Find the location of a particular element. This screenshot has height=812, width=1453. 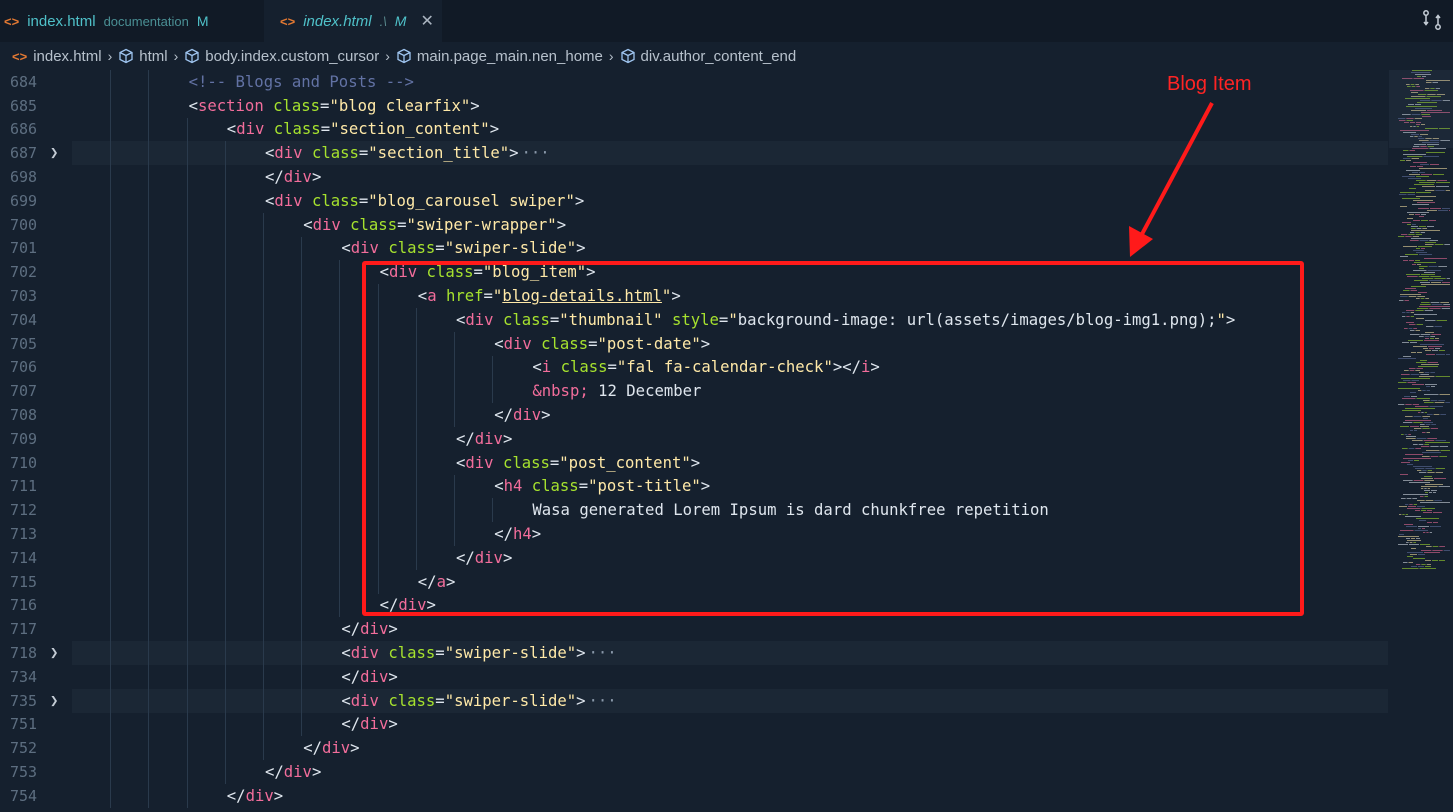

breadcrumb-item: html is located at coordinates (143, 56).